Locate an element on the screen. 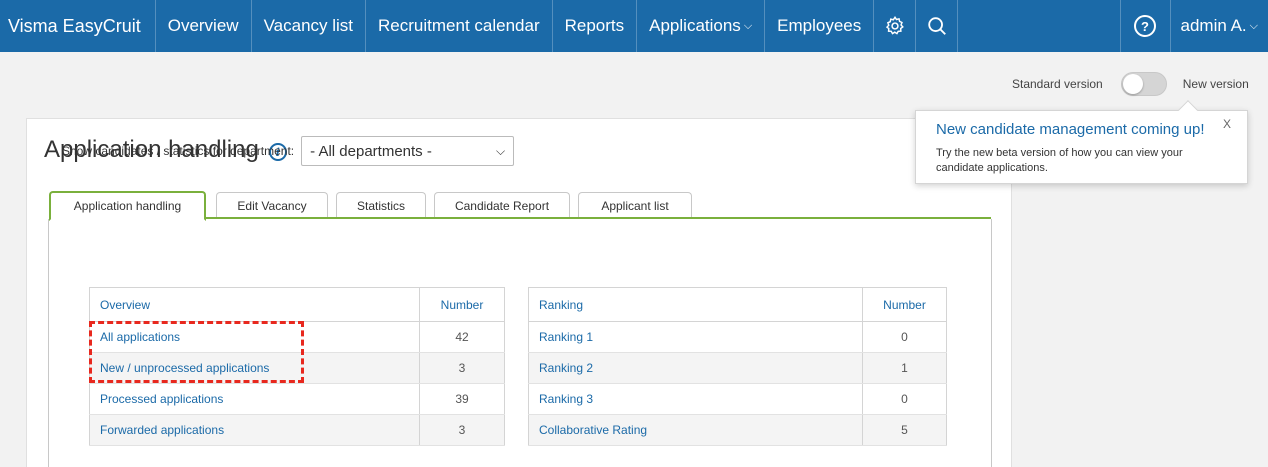  column-header: Overview is located at coordinates (254, 304).